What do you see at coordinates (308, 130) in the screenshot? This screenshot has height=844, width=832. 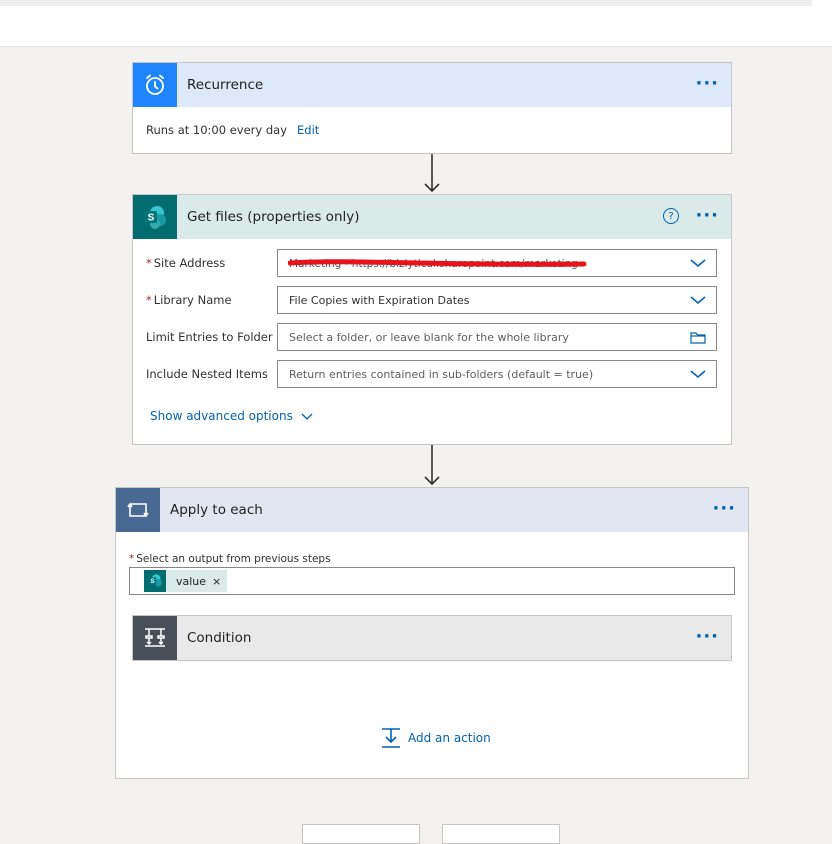 I see `edit-link: Edit` at bounding box center [308, 130].